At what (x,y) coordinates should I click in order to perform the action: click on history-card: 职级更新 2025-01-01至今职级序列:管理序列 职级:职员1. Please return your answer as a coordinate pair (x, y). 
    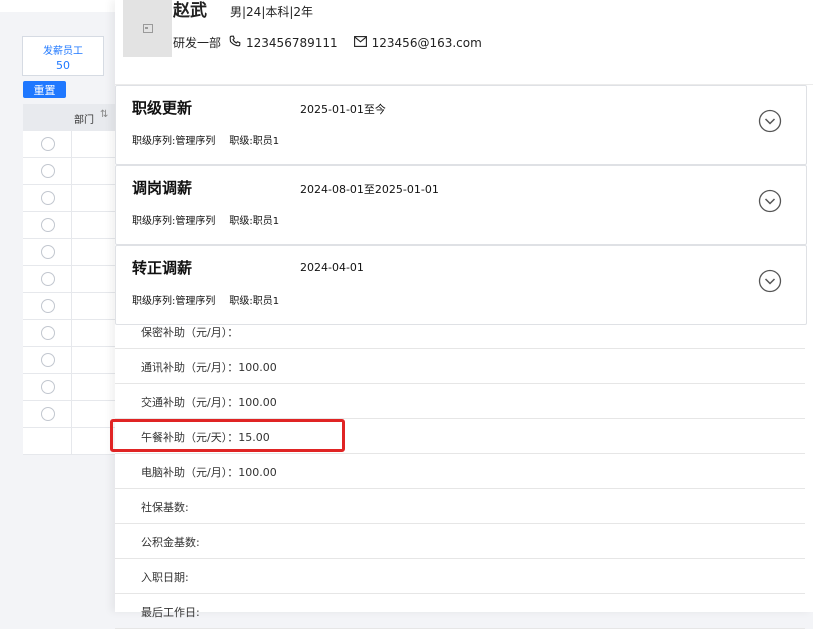
    Looking at the image, I should click on (461, 125).